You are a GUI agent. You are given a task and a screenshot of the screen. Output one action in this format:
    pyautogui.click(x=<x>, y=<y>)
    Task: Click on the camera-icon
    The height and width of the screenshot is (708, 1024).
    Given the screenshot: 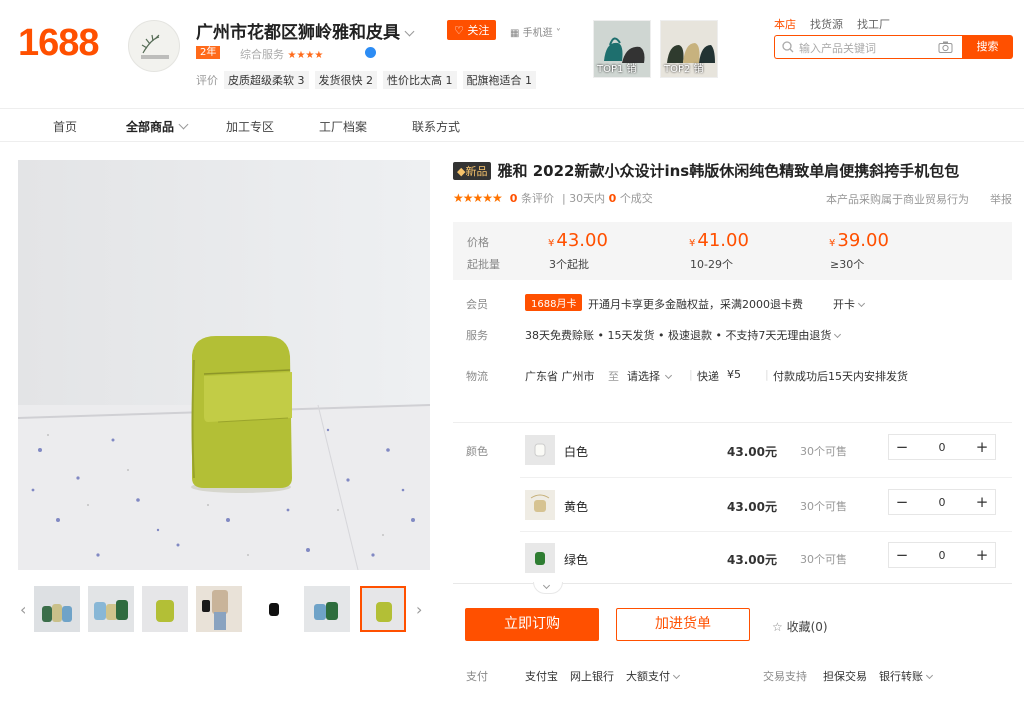 What is the action you would take?
    pyautogui.click(x=945, y=47)
    